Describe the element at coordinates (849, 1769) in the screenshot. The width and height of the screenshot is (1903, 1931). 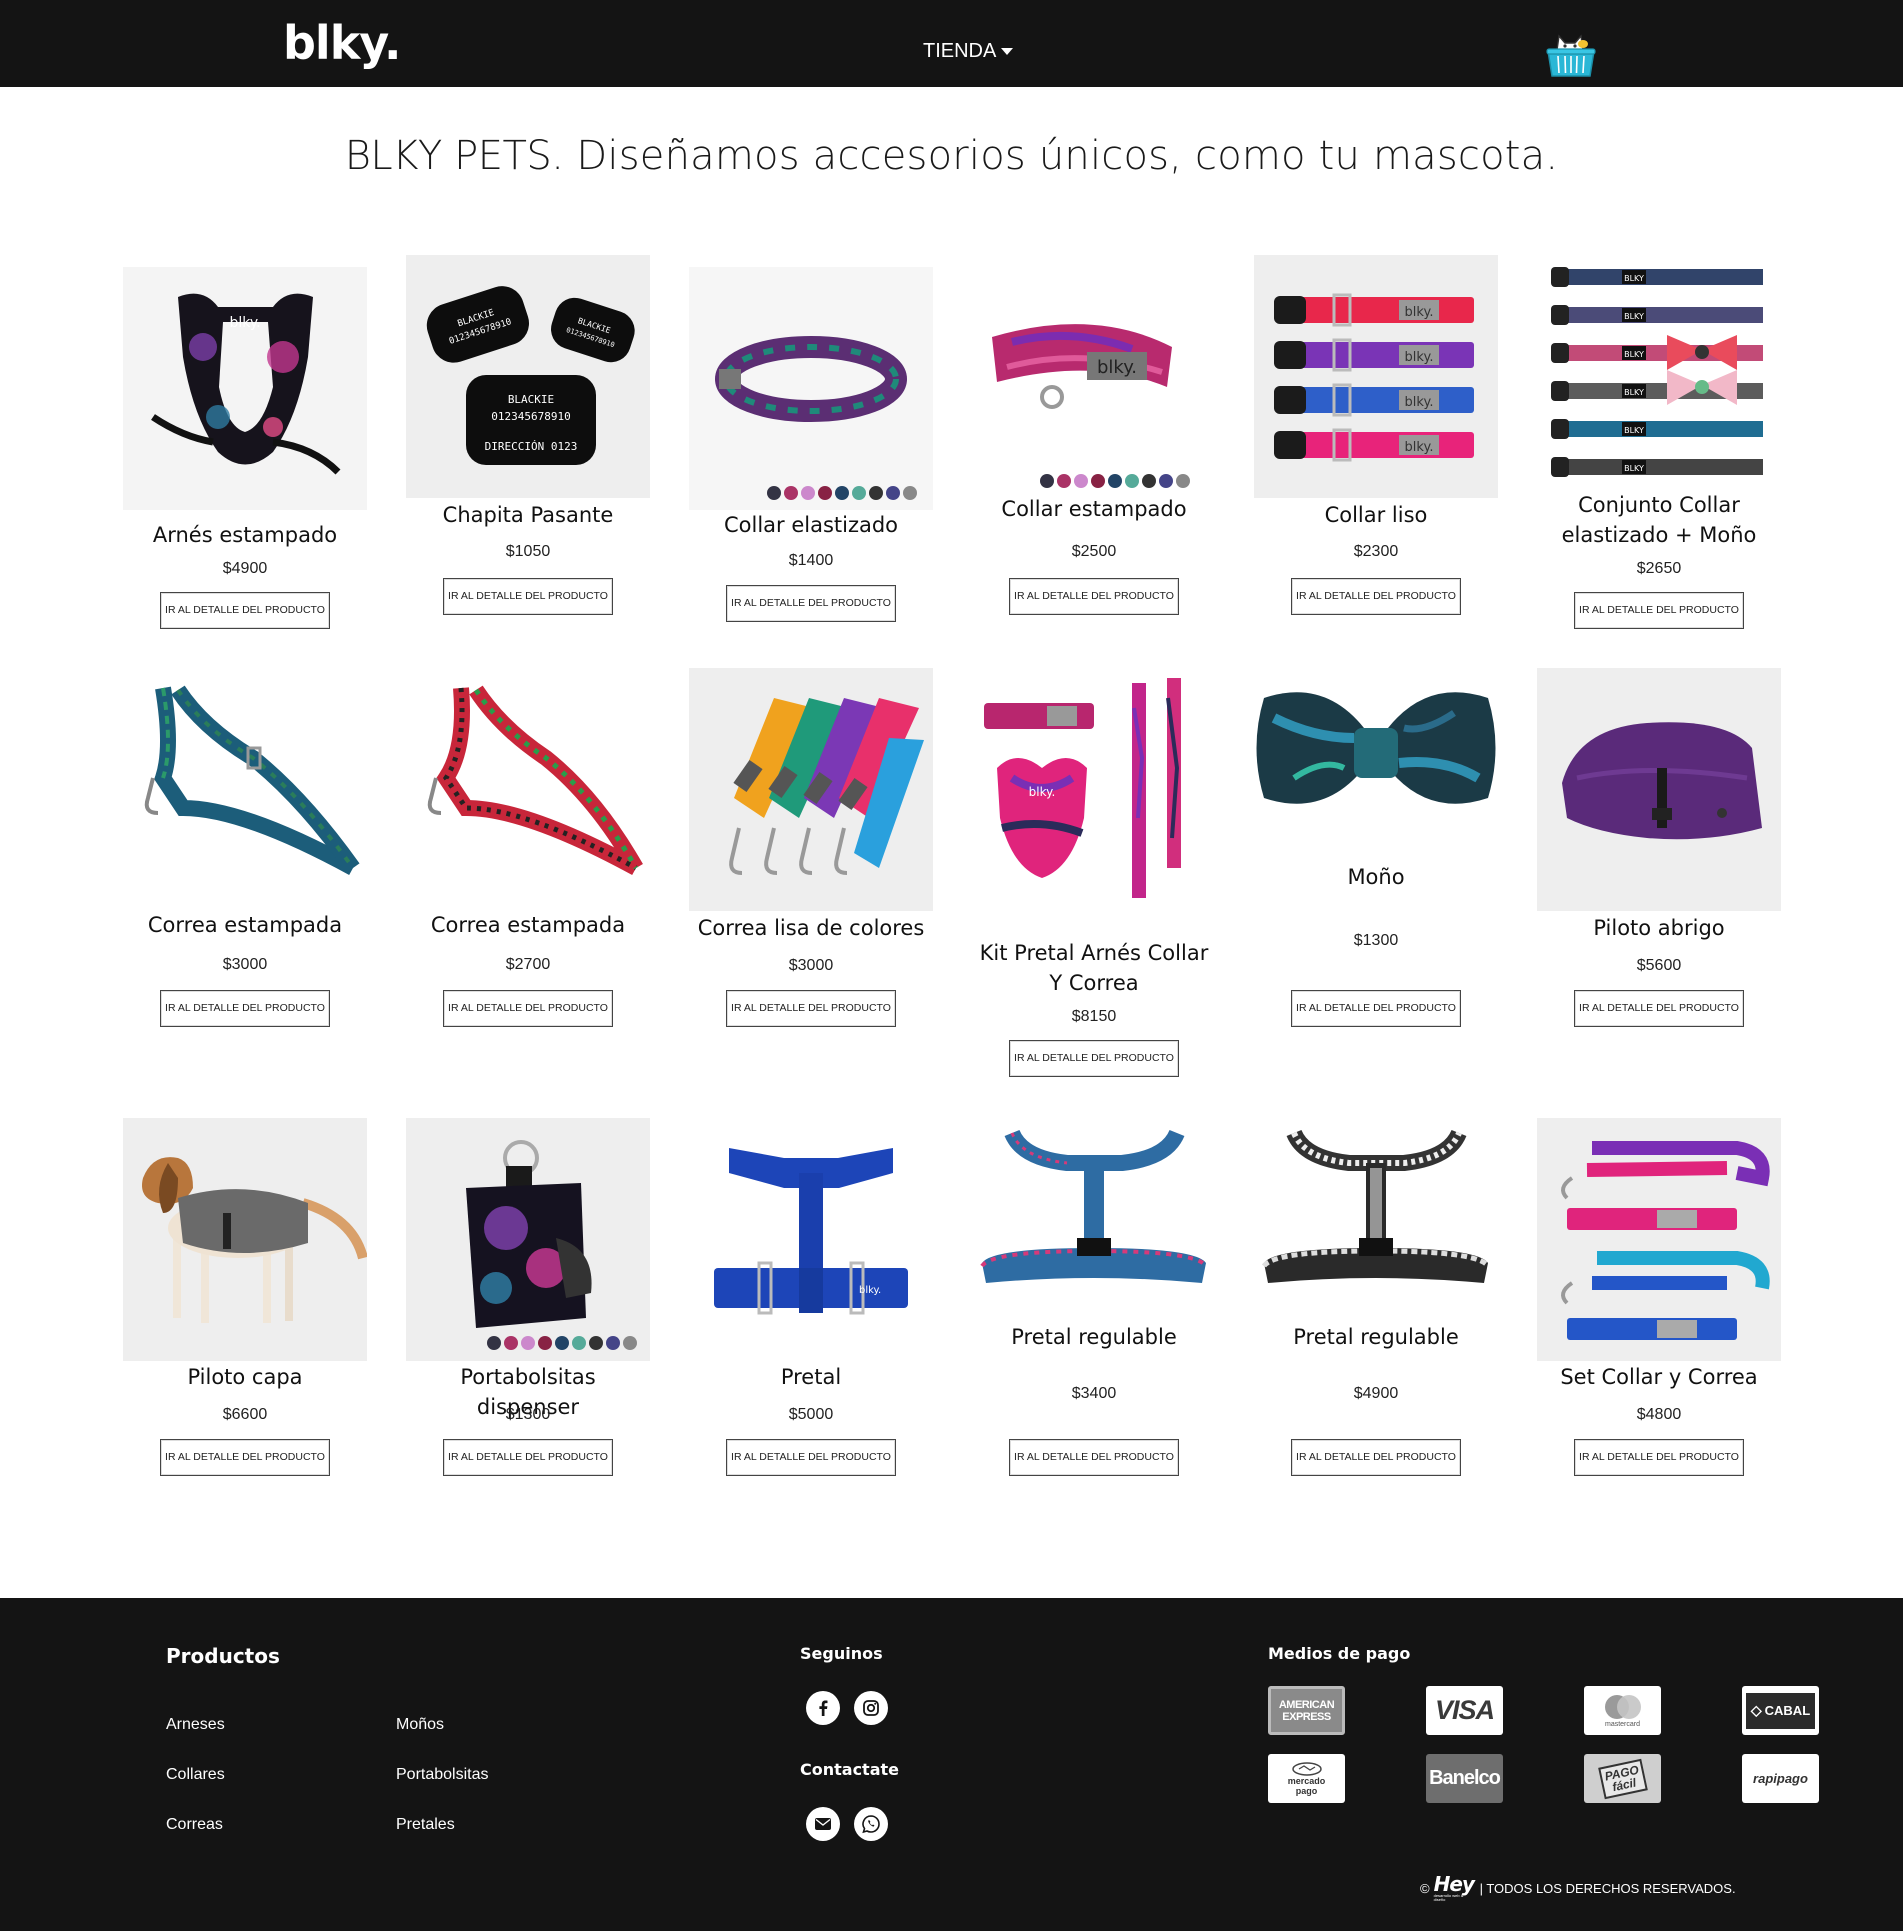
I see `footer-contactate-title: Contactate` at that location.